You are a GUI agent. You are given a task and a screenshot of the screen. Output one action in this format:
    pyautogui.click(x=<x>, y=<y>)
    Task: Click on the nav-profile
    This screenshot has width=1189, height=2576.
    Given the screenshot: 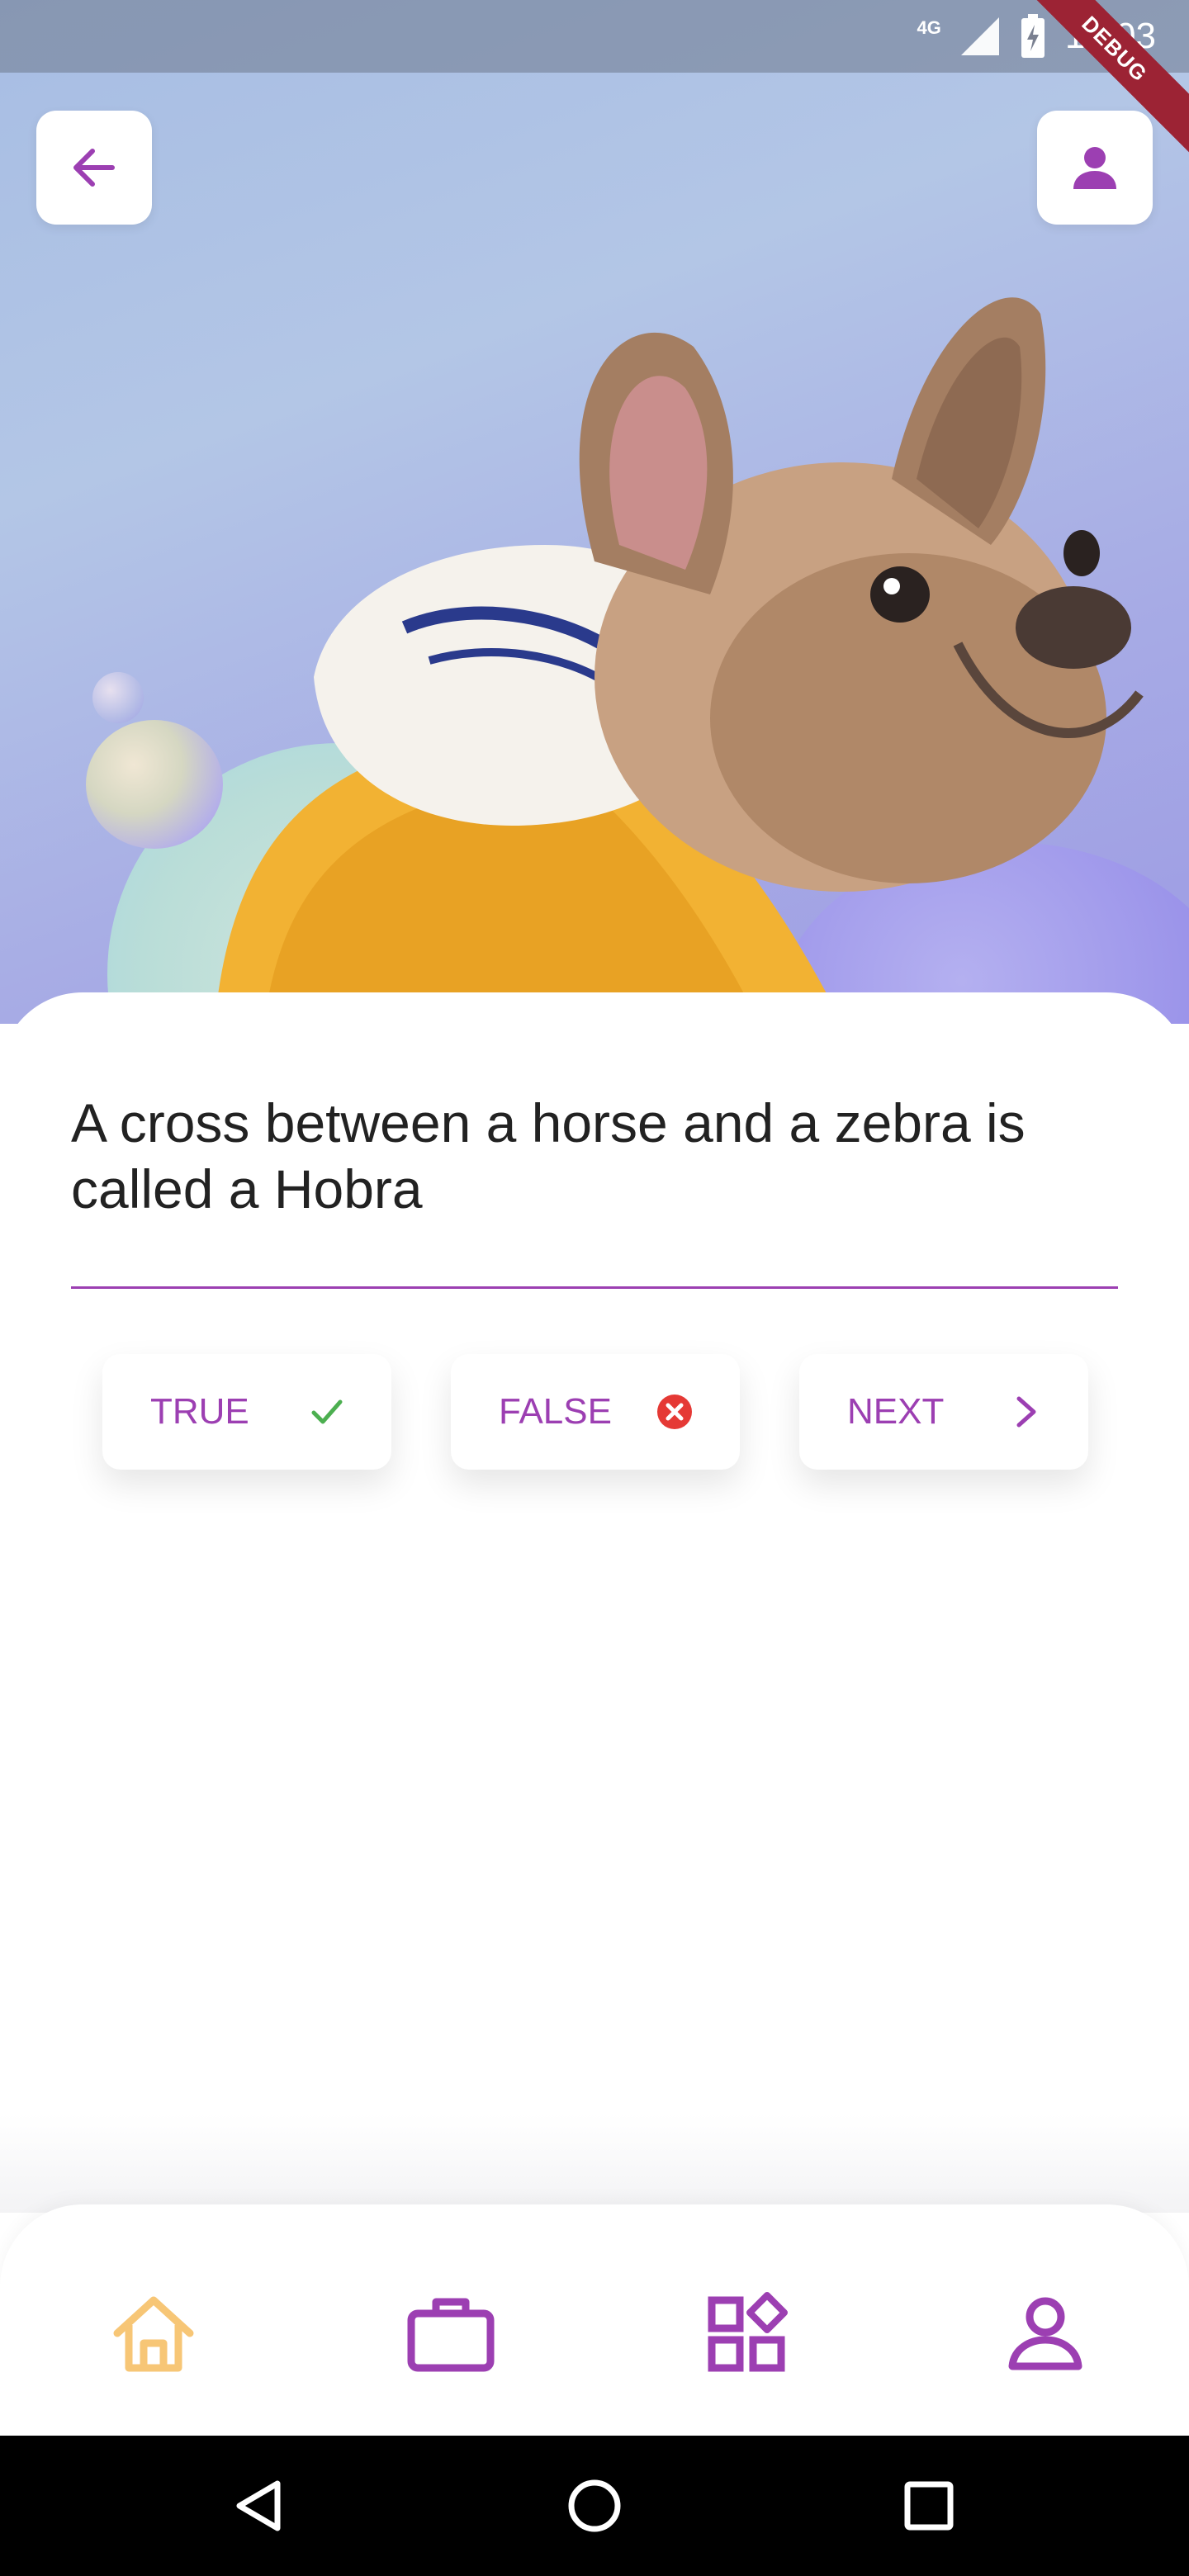 What is the action you would take?
    pyautogui.click(x=1045, y=2333)
    